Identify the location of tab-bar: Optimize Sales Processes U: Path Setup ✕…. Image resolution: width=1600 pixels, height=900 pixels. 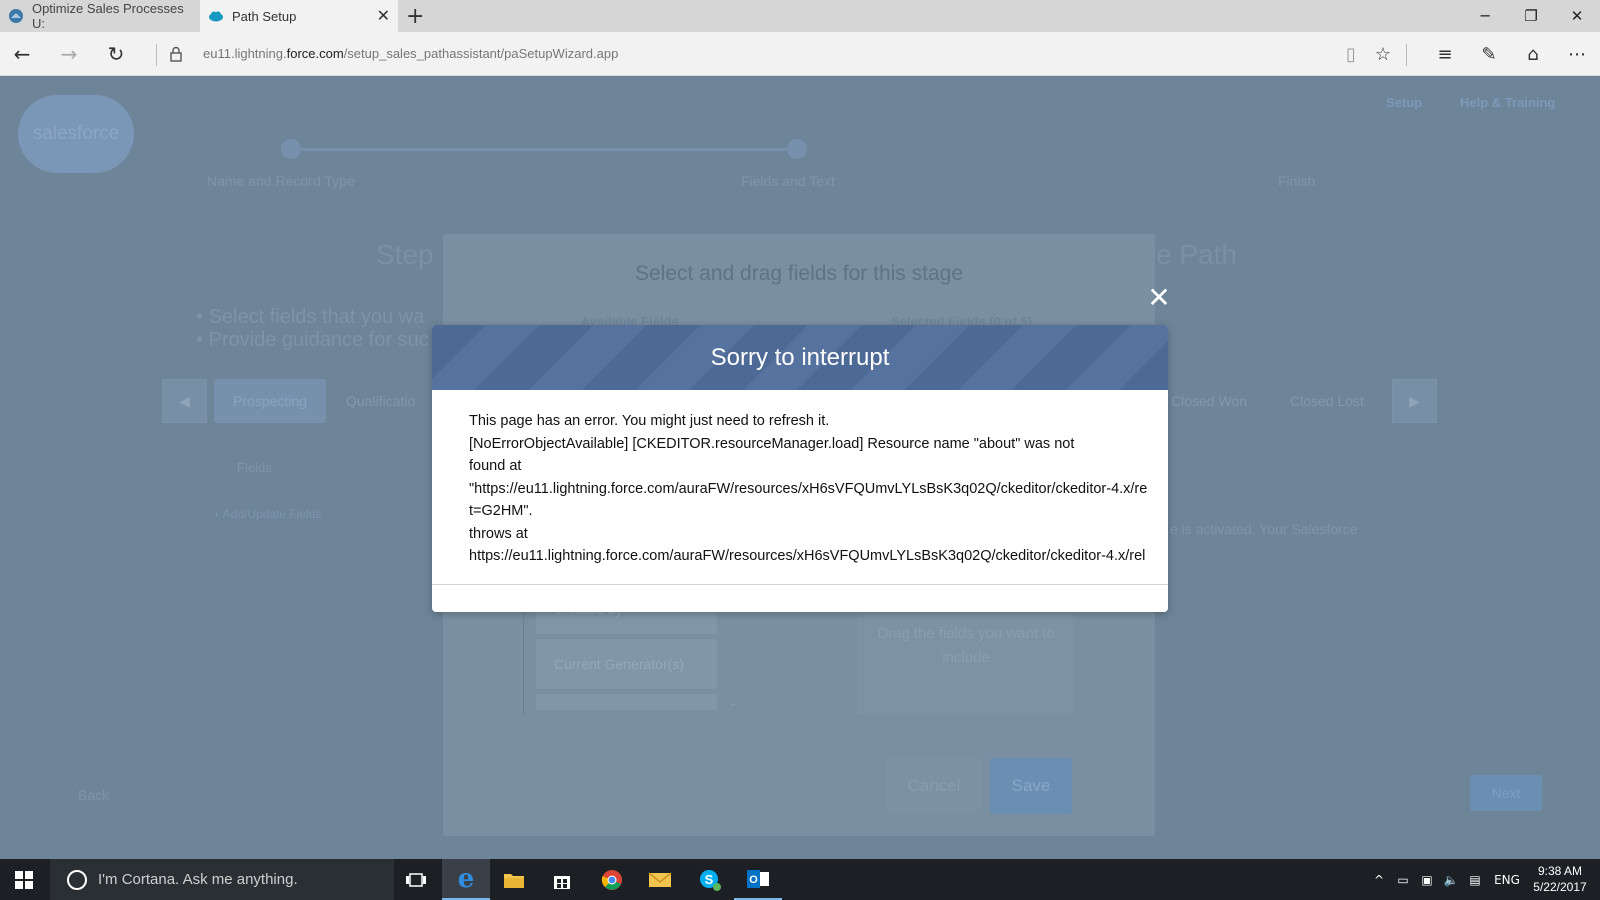
(800, 16).